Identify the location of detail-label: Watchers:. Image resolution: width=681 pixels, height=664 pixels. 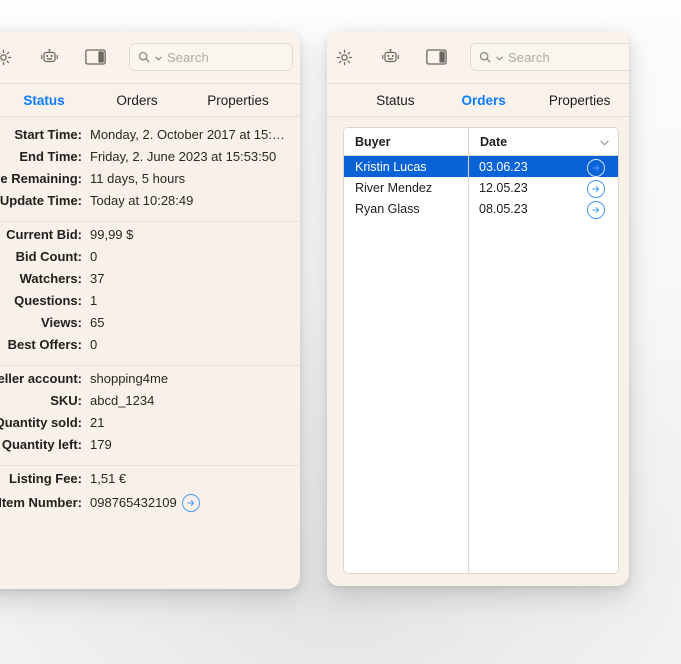
(50, 278).